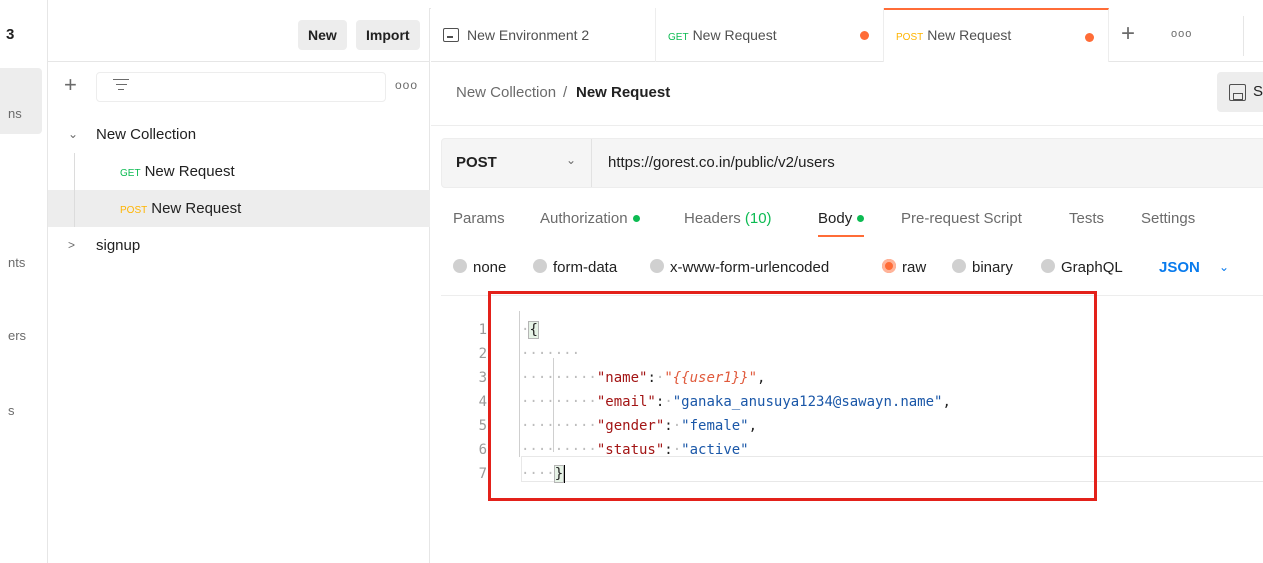  I want to click on tab-post-request: POST New Request, so click(996, 35).